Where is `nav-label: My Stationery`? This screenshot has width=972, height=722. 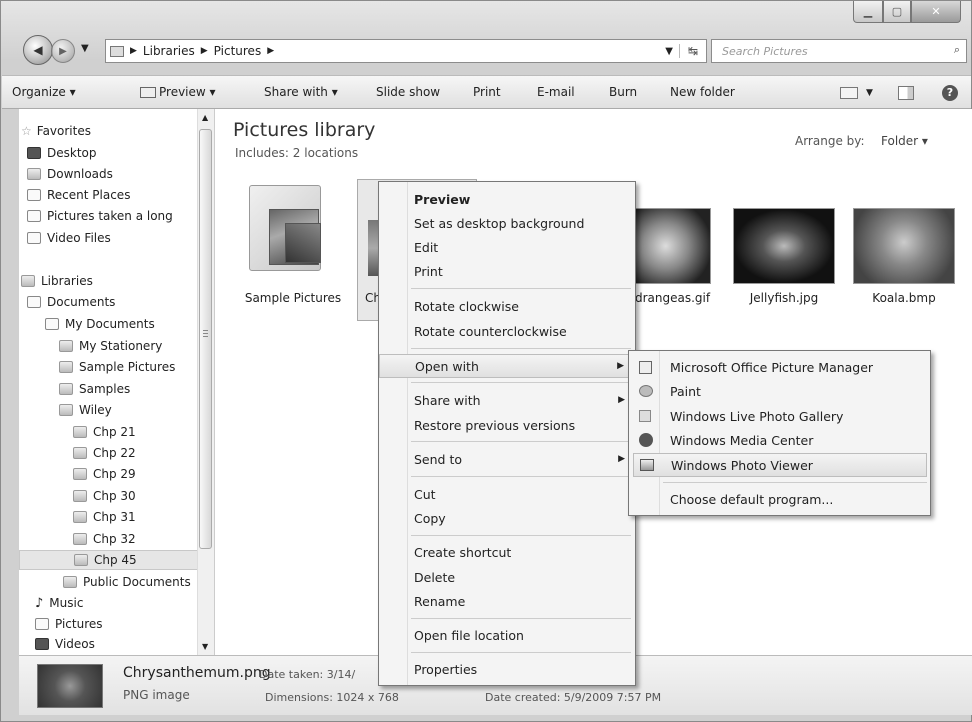 nav-label: My Stationery is located at coordinates (121, 346).